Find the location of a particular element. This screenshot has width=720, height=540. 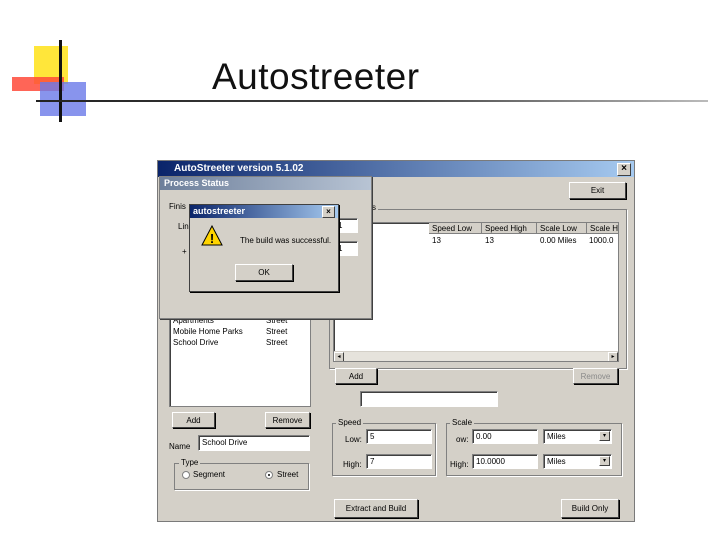

scale-low-unit-select: Miles ▾ is located at coordinates (577, 436).